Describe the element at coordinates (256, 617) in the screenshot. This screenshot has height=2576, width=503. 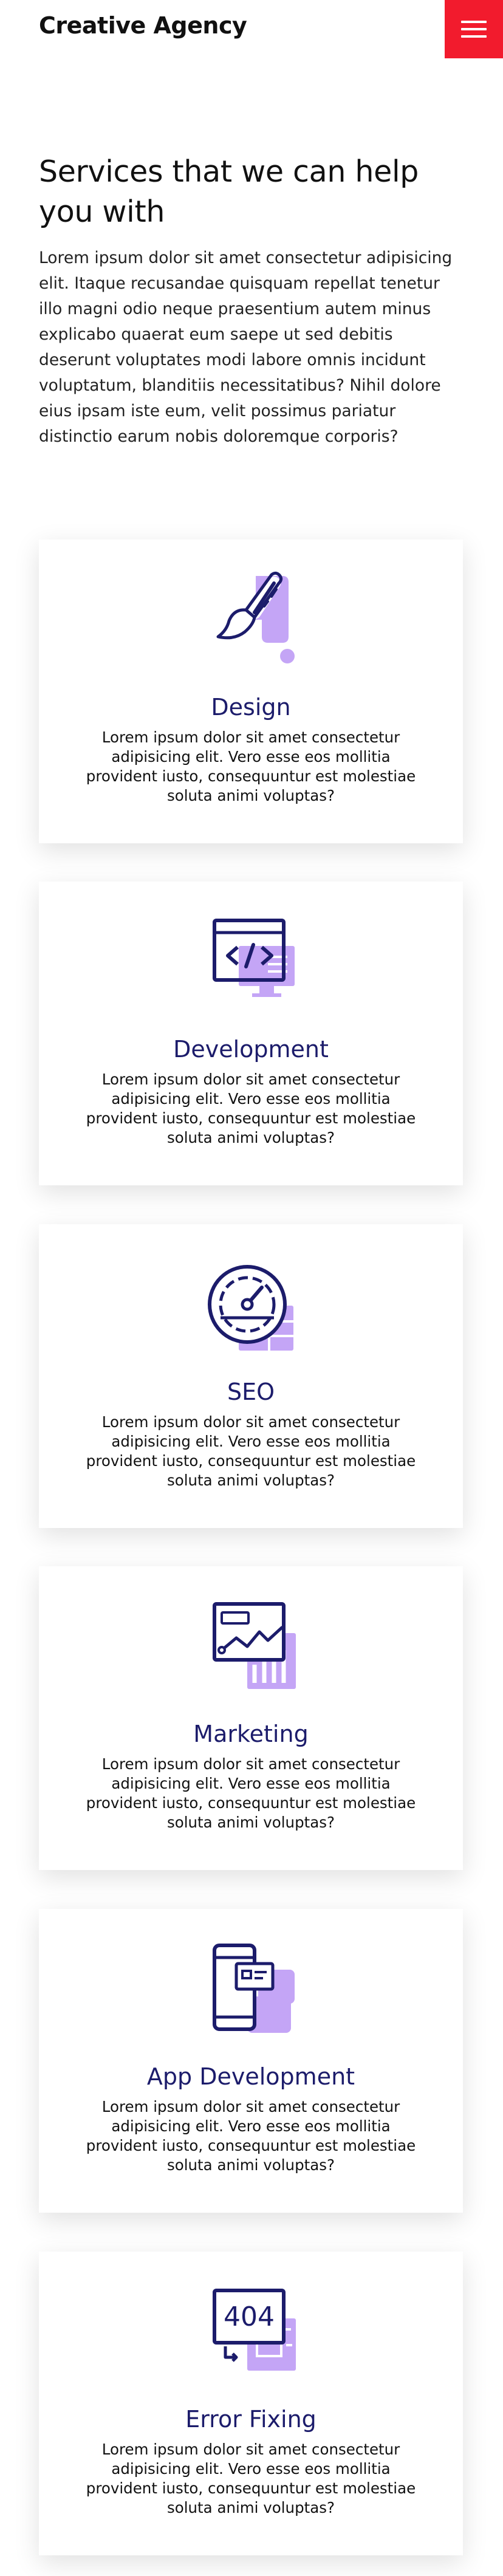
I see `paint-brush-icon` at that location.